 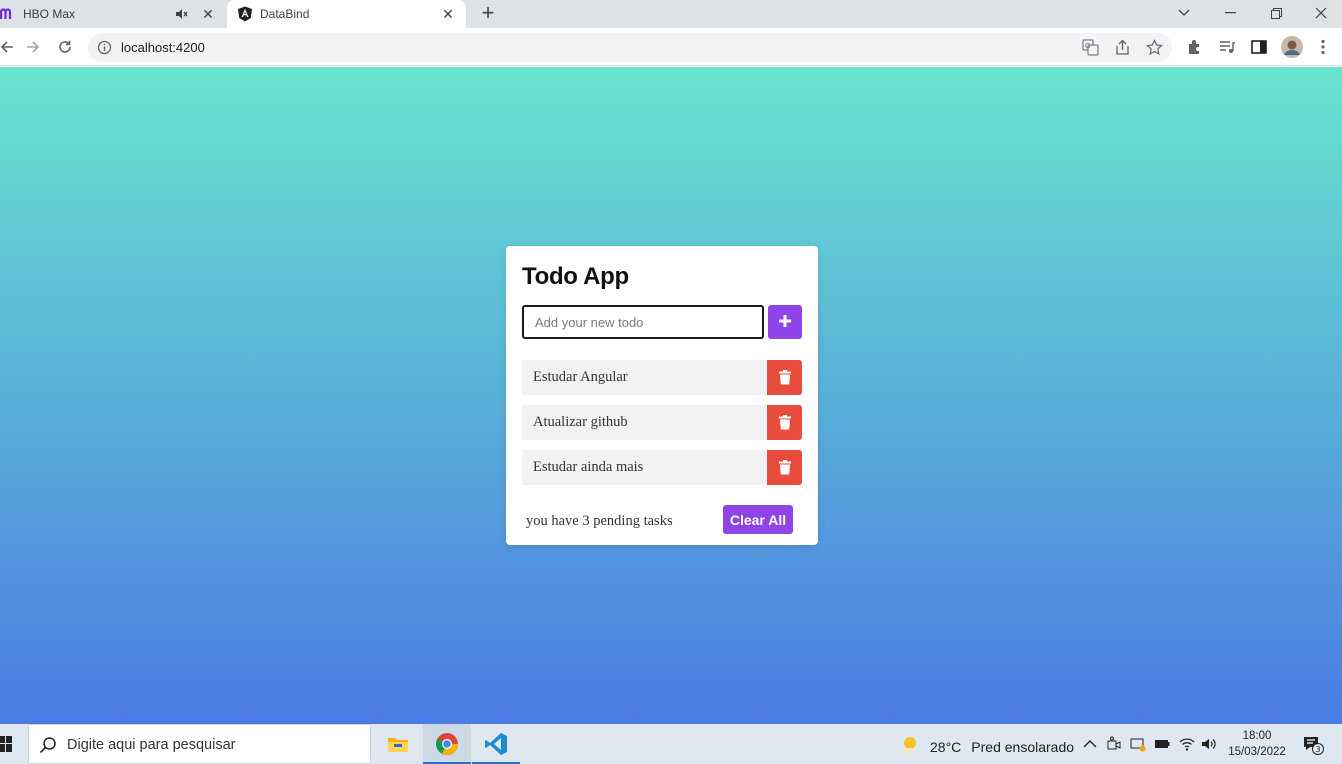 I want to click on profile-avatar, so click(x=1292, y=47).